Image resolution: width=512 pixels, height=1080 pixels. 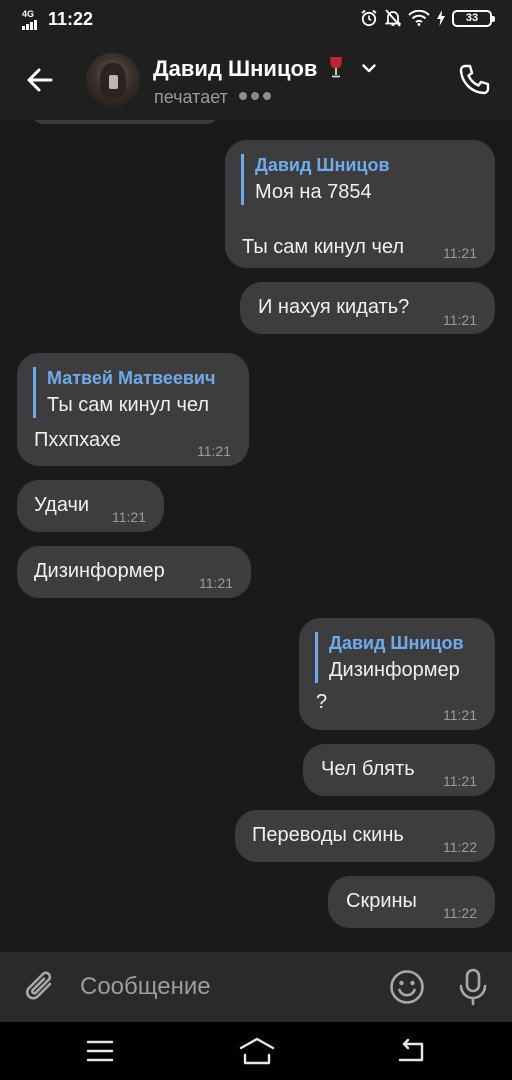 I want to click on system-navigation-bar, so click(x=256, y=1051).